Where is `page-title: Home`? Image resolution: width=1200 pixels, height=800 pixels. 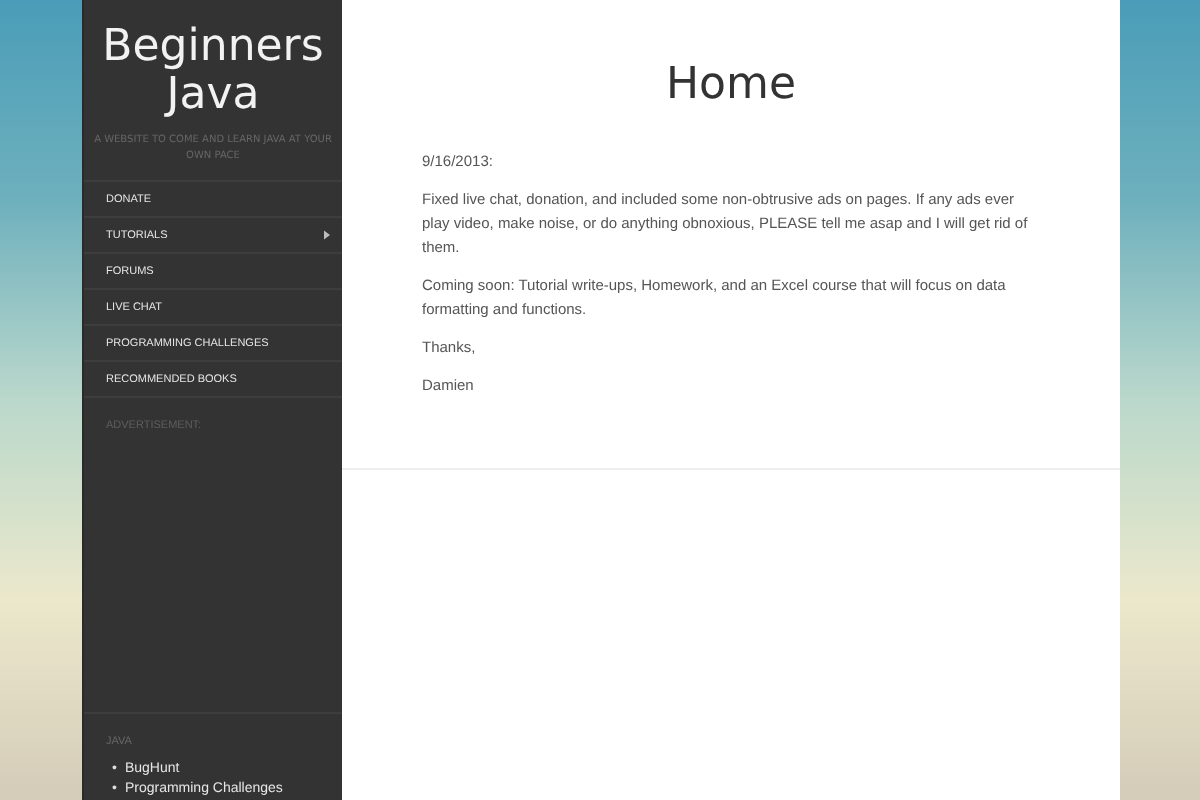
page-title: Home is located at coordinates (731, 85).